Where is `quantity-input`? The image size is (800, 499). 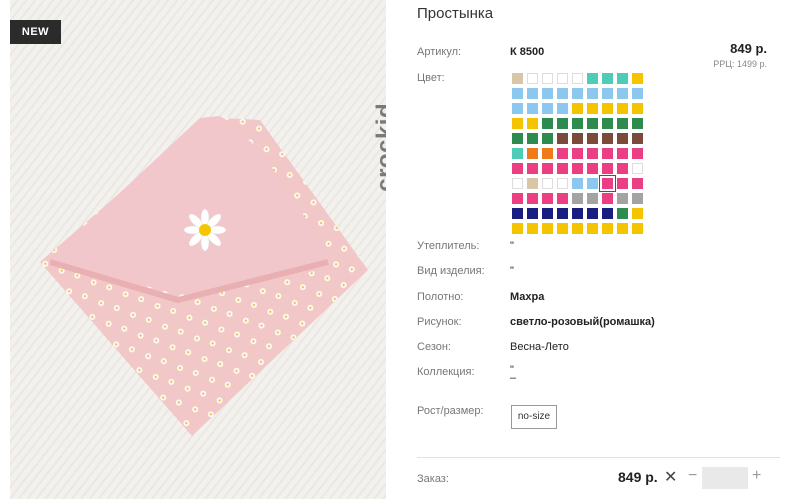 quantity-input is located at coordinates (725, 478).